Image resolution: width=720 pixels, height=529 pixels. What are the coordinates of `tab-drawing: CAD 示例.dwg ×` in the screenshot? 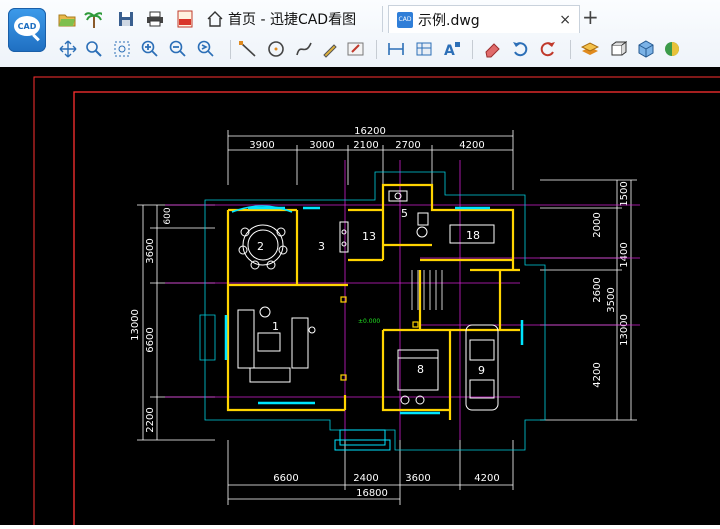 It's located at (484, 19).